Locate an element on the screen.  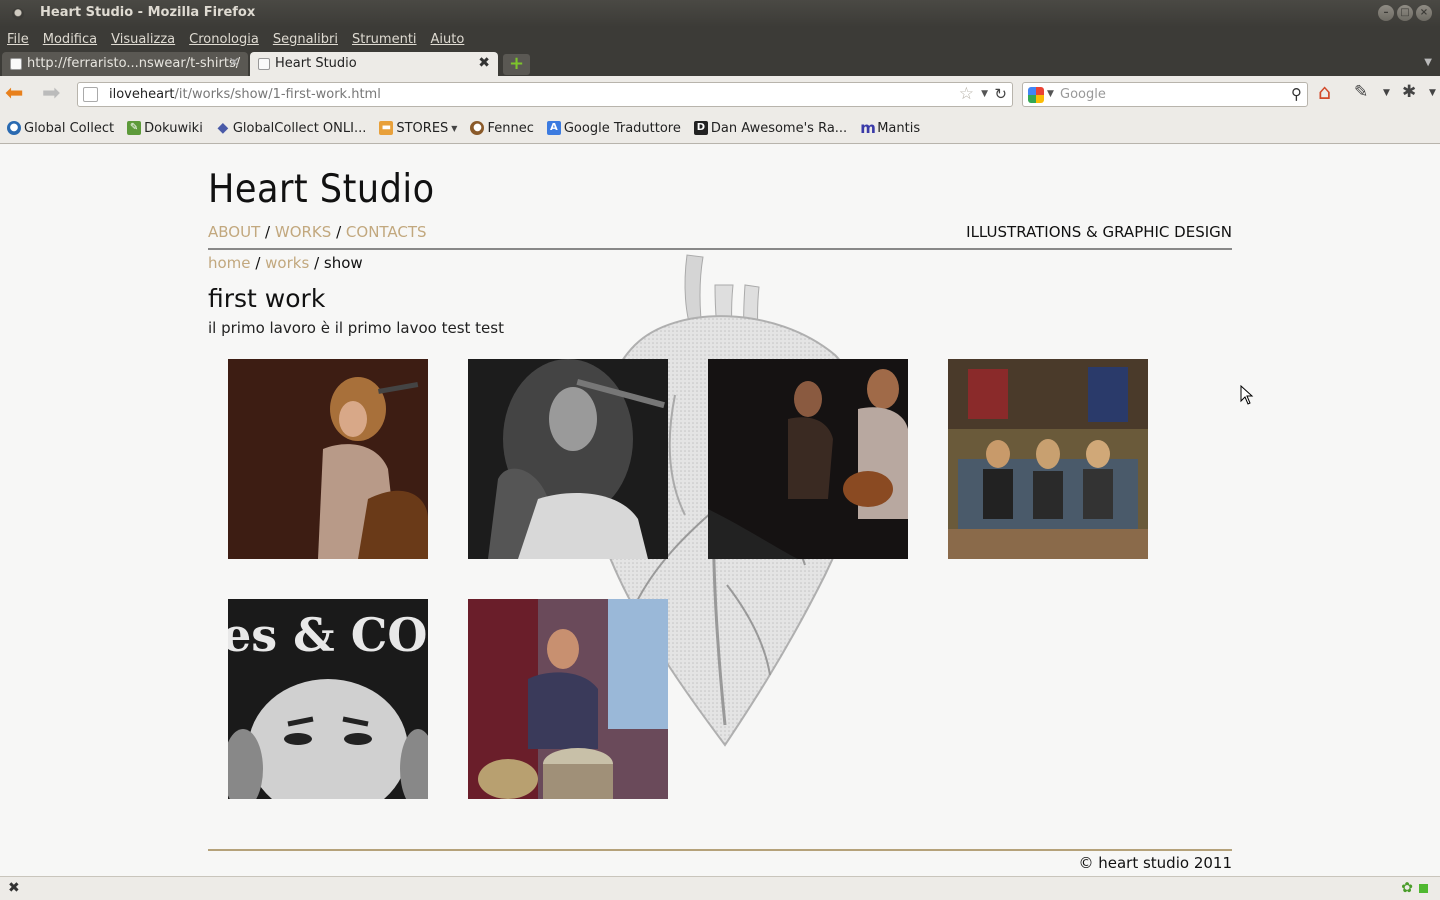
status-indicator-icon is located at coordinates (1423, 888).